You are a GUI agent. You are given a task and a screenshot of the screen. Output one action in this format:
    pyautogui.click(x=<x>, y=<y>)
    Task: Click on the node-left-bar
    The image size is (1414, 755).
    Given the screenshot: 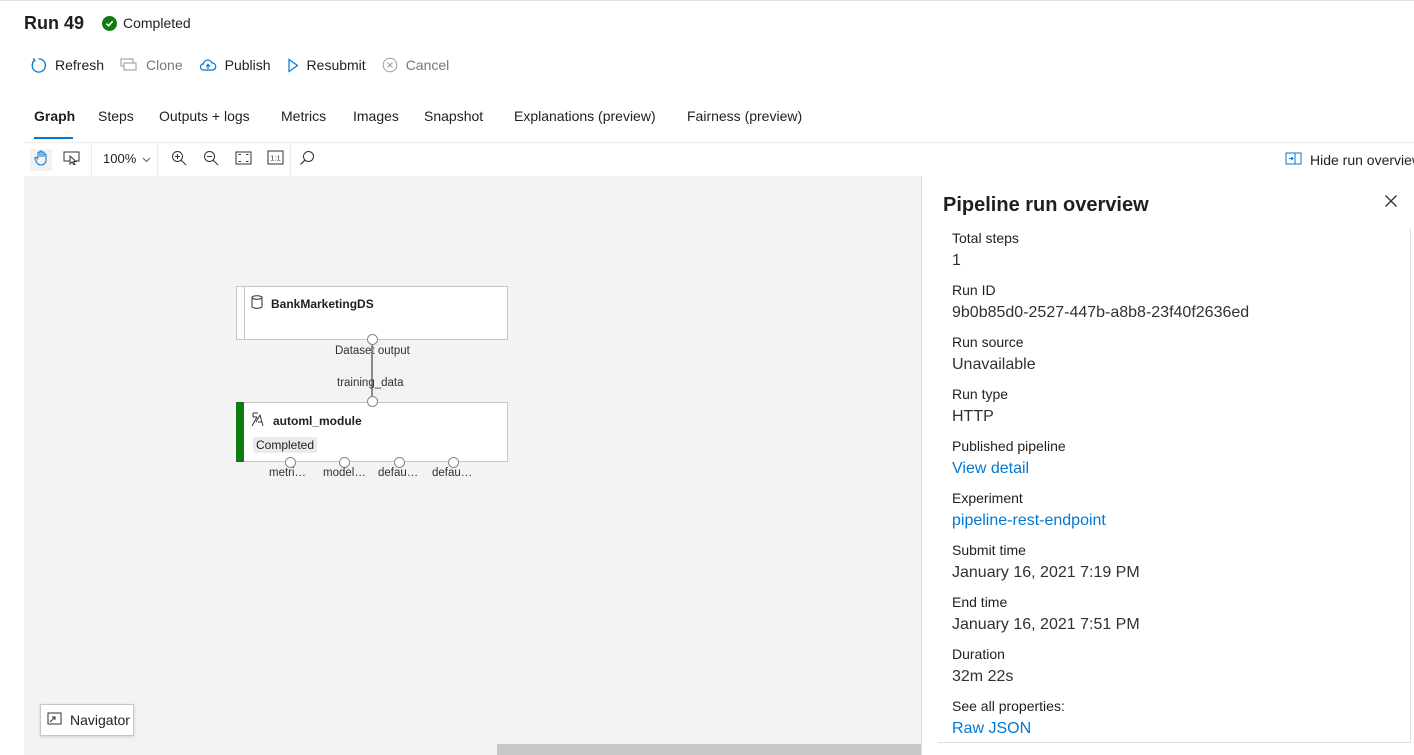 What is the action you would take?
    pyautogui.click(x=241, y=313)
    